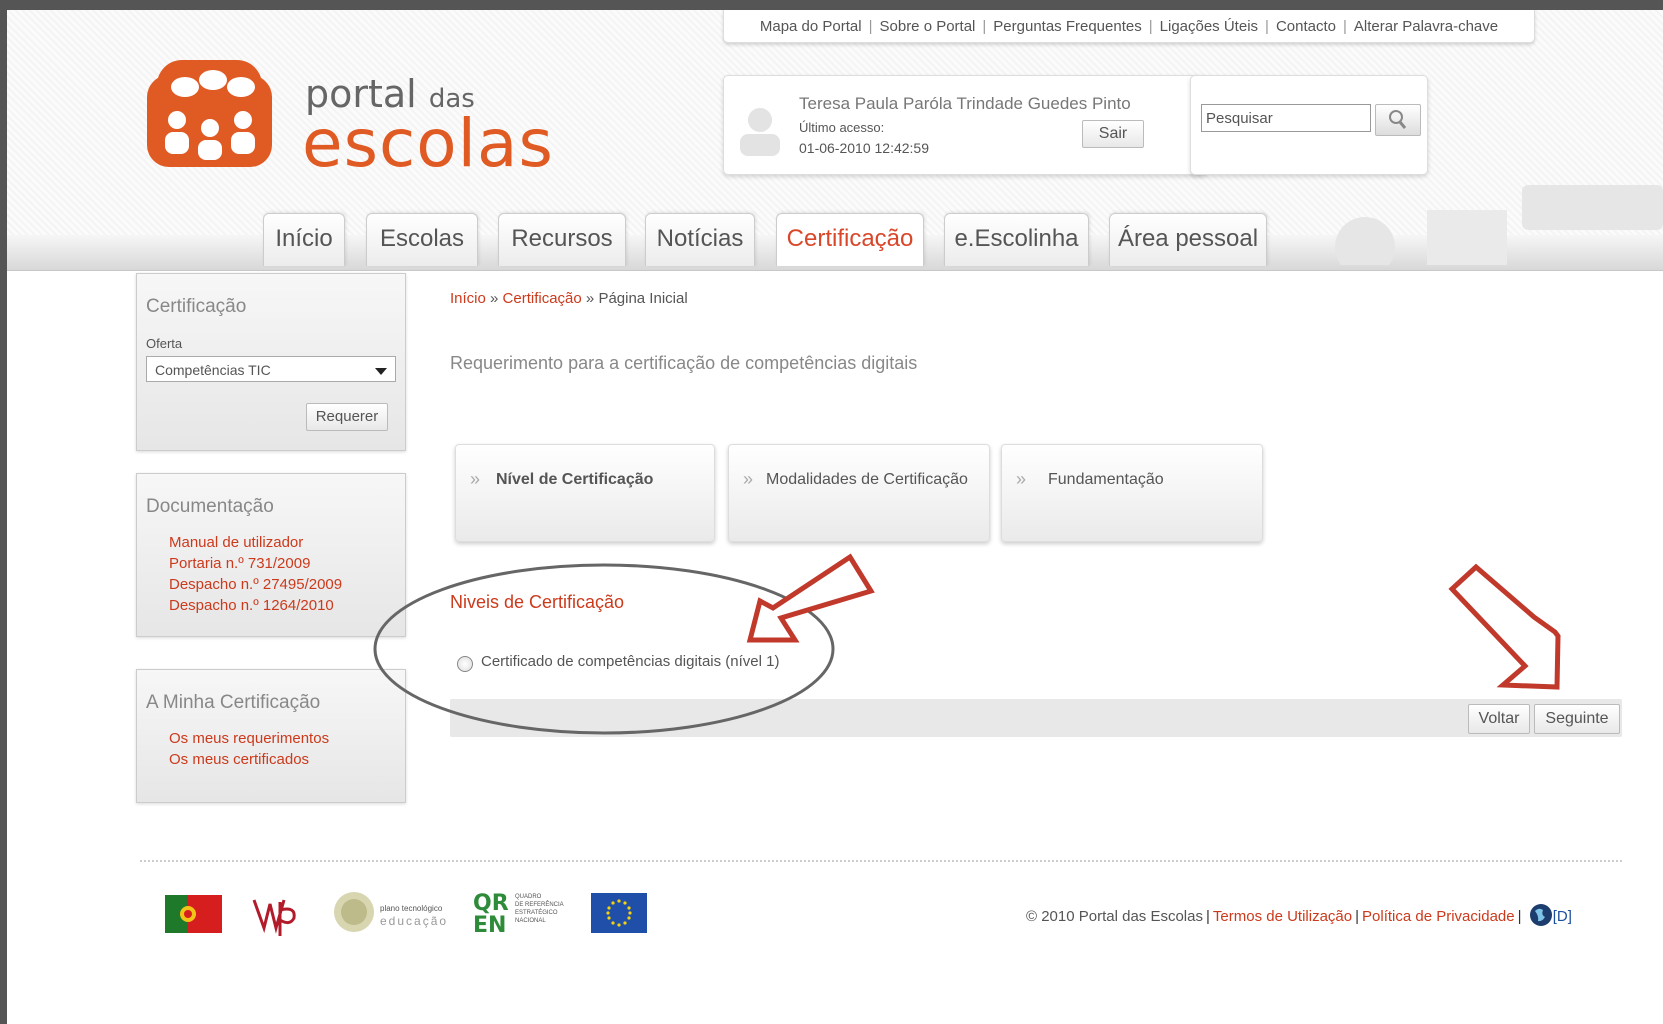  Describe the element at coordinates (1188, 239) in the screenshot. I see `tab-area-pessoal: Área pessoal` at that location.